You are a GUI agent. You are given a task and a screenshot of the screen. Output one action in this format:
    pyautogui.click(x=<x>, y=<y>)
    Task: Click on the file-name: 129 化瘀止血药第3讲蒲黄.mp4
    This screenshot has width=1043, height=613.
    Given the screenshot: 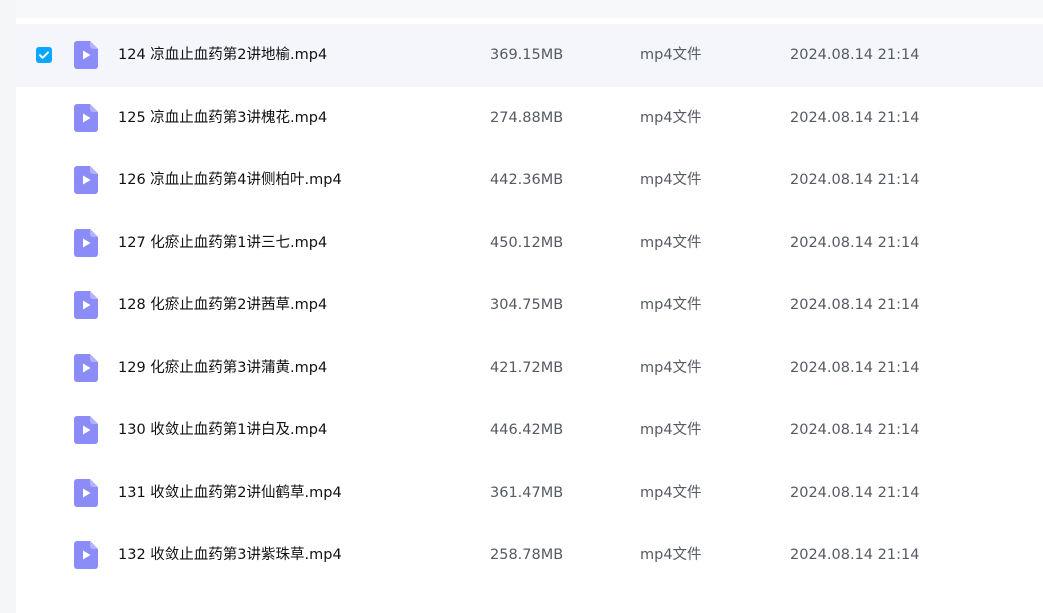 What is the action you would take?
    pyautogui.click(x=222, y=368)
    